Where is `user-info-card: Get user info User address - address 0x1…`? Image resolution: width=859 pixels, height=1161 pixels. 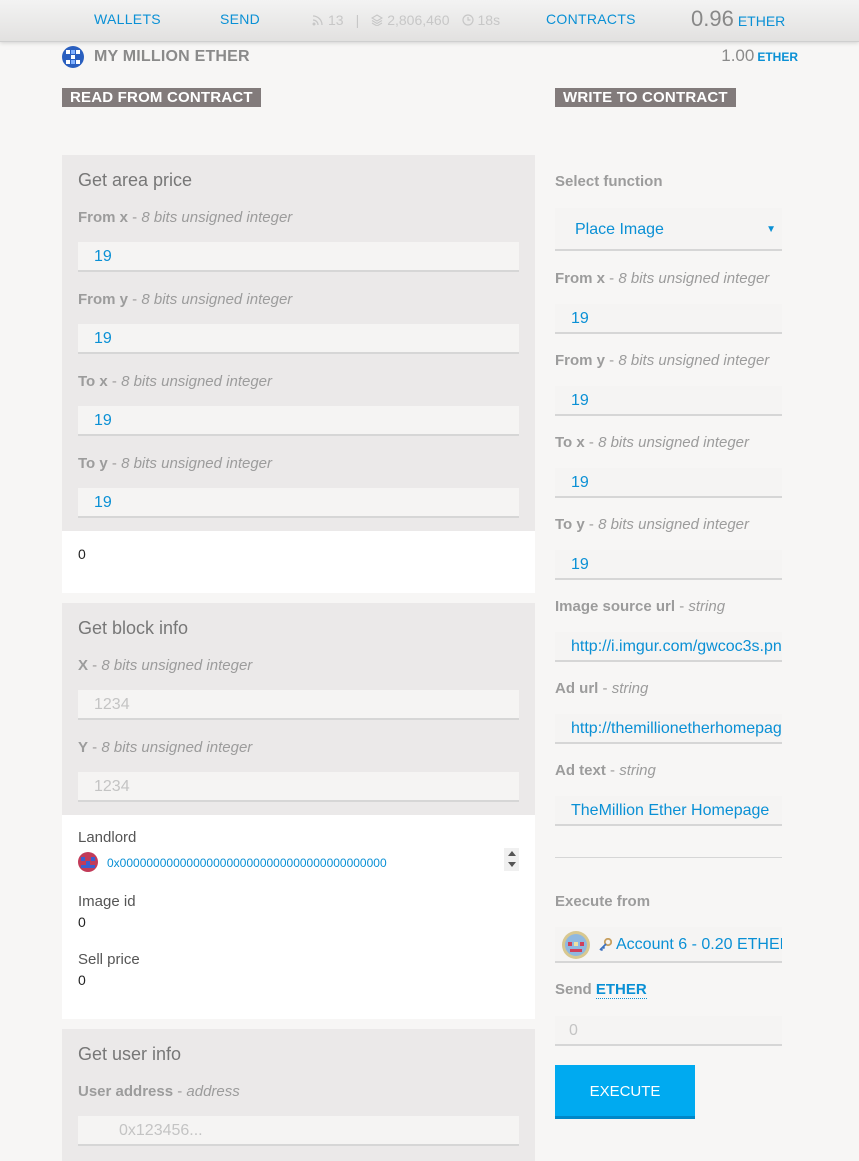
user-info-card: Get user info User address - address 0x1… is located at coordinates (298, 1095).